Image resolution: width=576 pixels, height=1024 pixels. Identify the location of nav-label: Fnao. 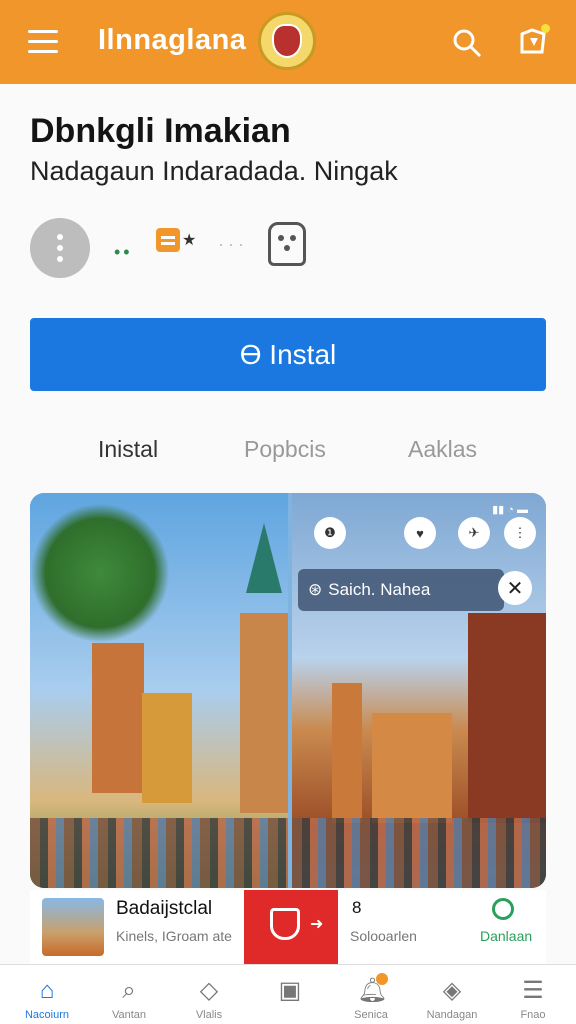
(533, 1015).